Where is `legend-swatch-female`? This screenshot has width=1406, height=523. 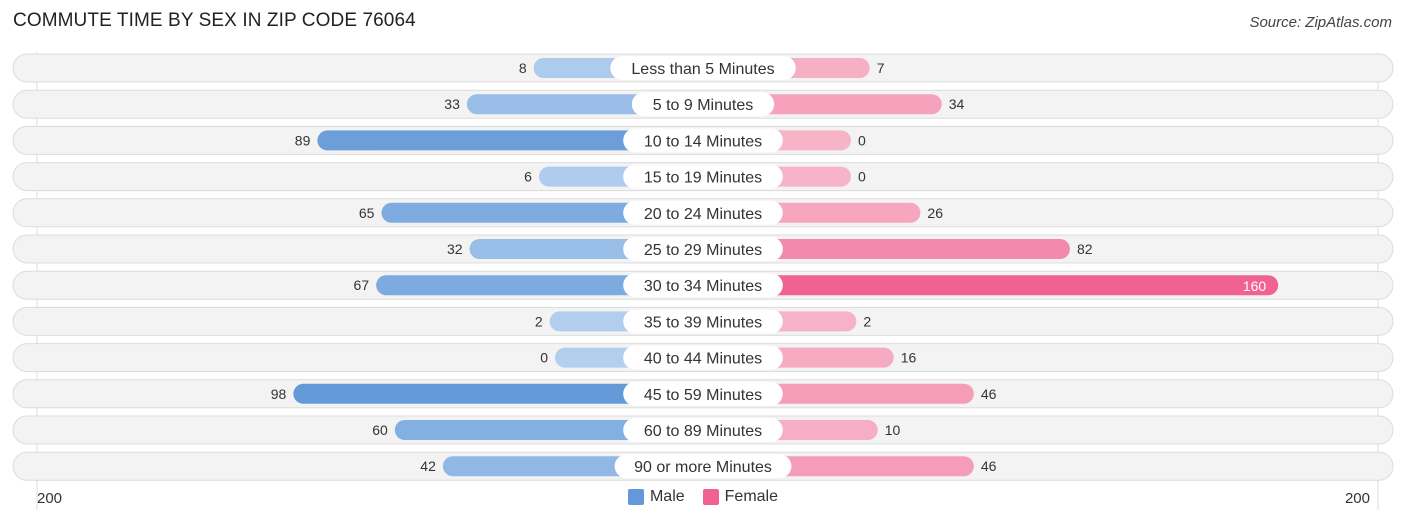
legend-swatch-female is located at coordinates (710, 497).